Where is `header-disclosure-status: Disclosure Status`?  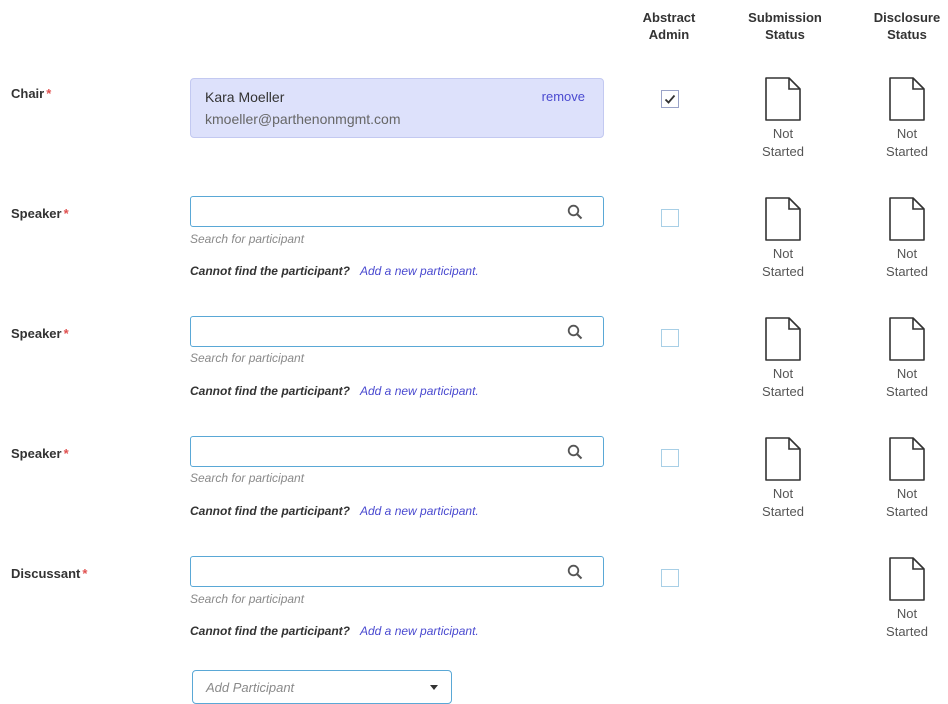
header-disclosure-status: Disclosure Status is located at coordinates (900, 26).